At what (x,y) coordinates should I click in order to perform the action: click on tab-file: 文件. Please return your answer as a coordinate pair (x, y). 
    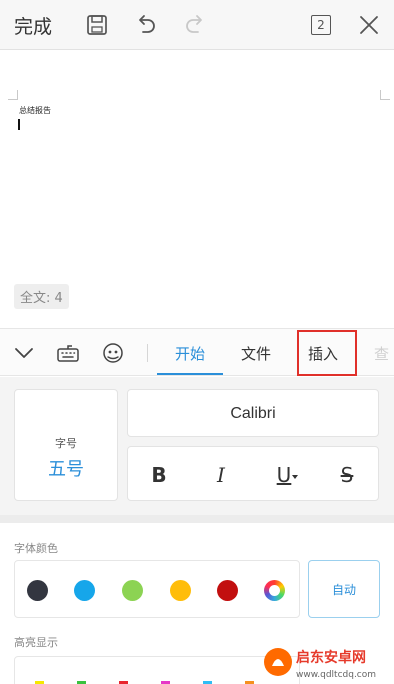
    Looking at the image, I should click on (256, 353).